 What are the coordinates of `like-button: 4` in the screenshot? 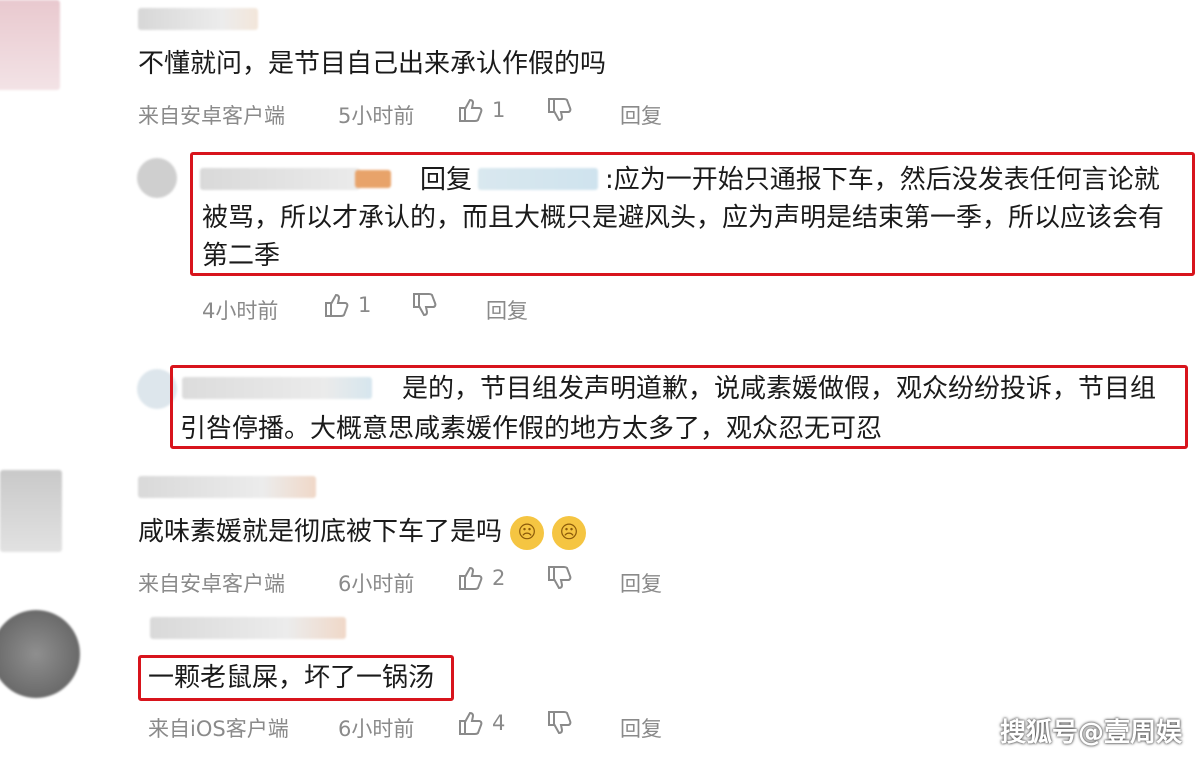 It's located at (480, 723).